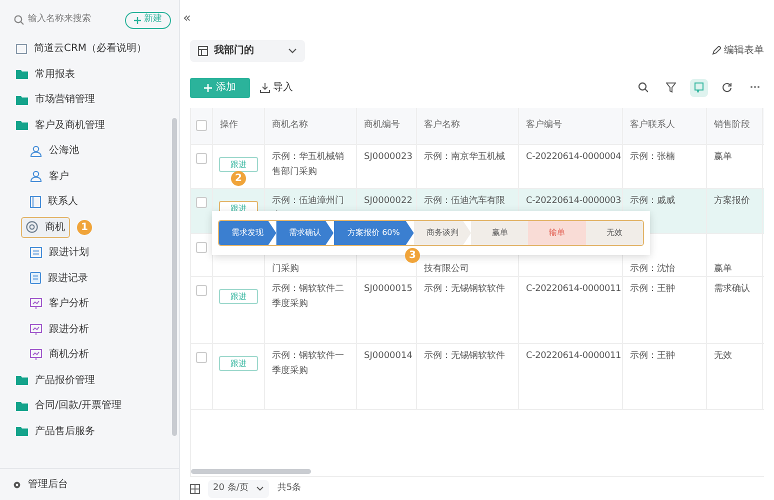 This screenshot has width=774, height=500. Describe the element at coordinates (388, 157) in the screenshot. I see `table-cell: SJ0000023` at that location.